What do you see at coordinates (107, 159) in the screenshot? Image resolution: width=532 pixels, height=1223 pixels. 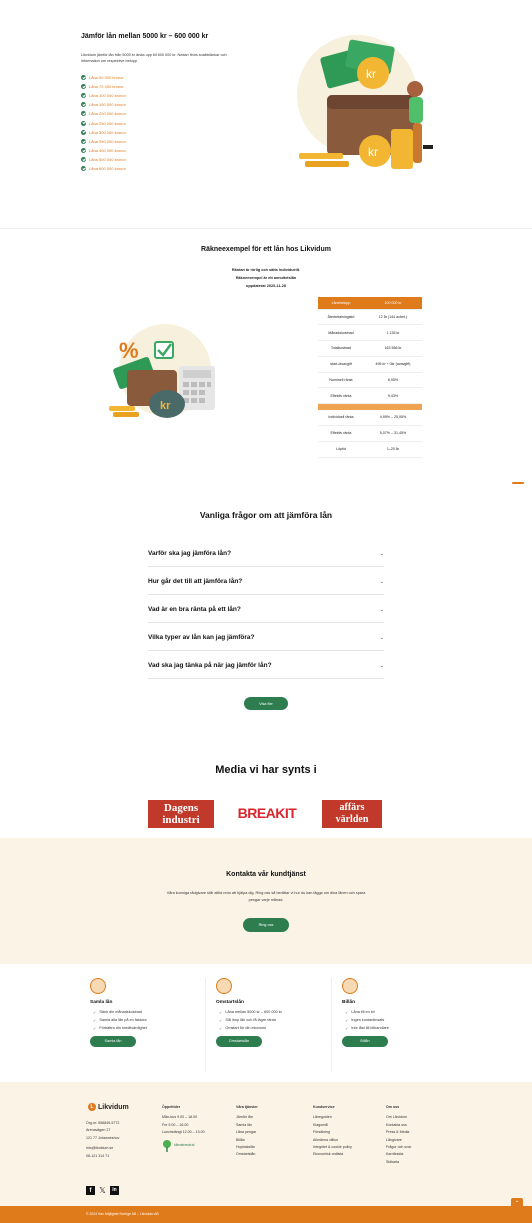 I see `loan-link-label: Låna 500 000 kronor` at bounding box center [107, 159].